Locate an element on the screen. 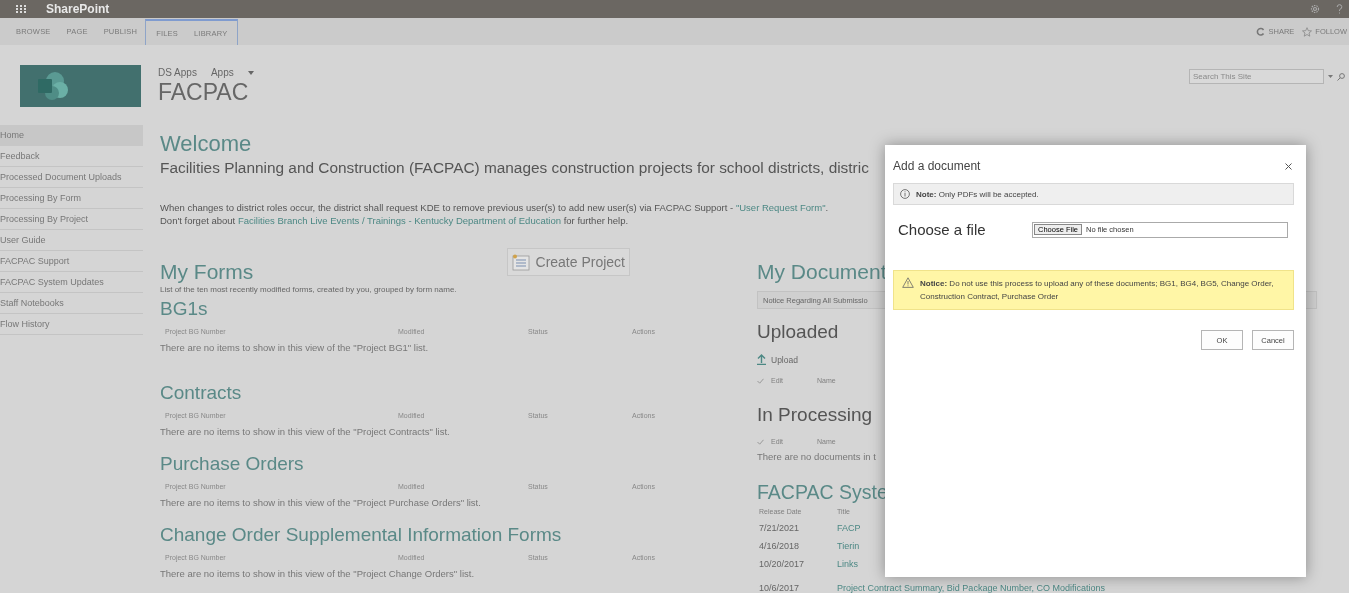 The width and height of the screenshot is (1349, 593). empty-message: There are no items to show in this view of the "Project BG1" list. is located at coordinates (295, 348).